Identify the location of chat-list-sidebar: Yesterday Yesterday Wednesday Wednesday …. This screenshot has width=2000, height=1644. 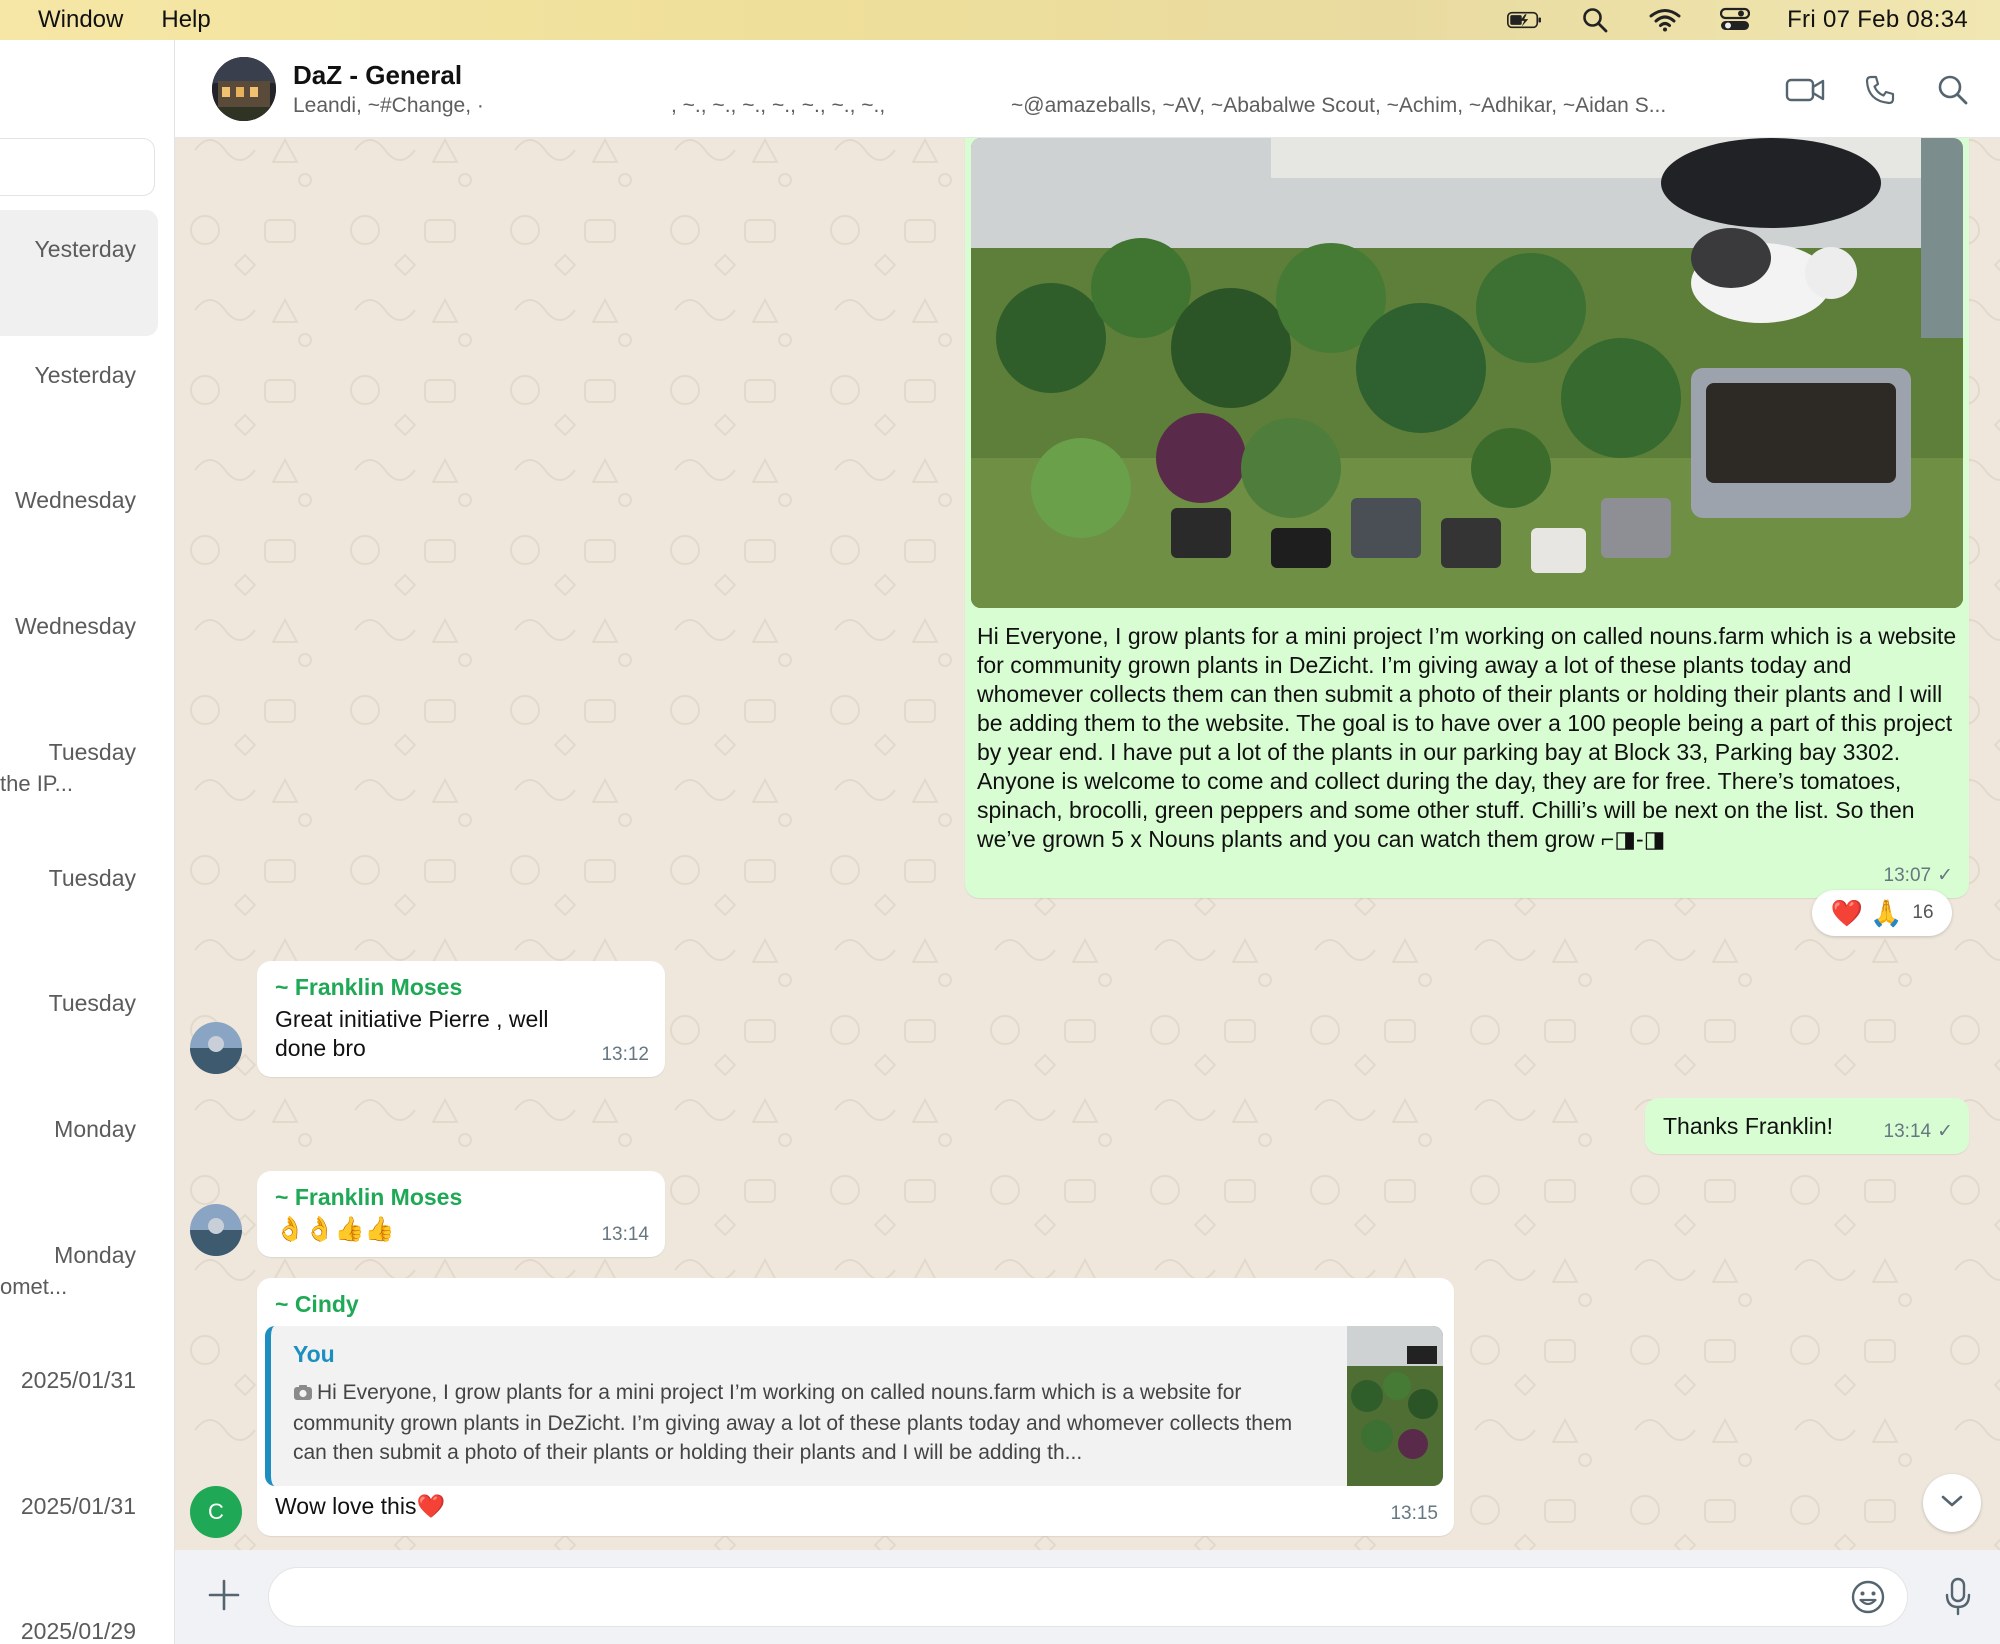
(87, 842).